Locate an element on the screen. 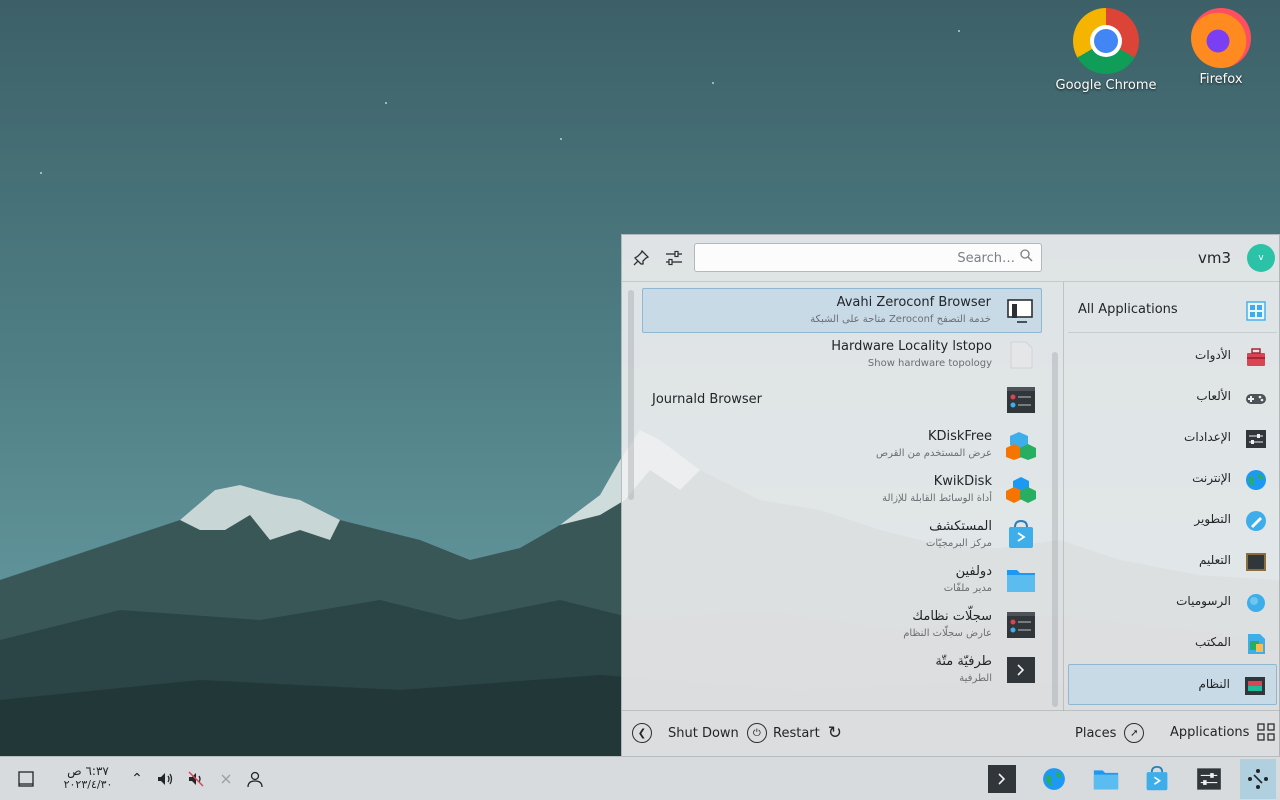 Image resolution: width=1280 pixels, height=800 pixels. app-name: Journald Browser is located at coordinates (707, 399).